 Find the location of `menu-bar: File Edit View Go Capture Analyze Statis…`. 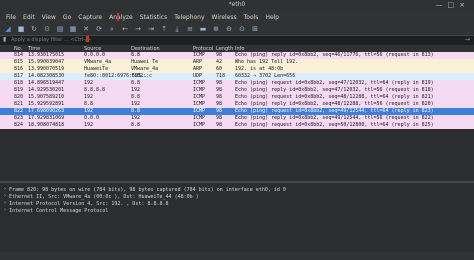

menu-bar: File Edit View Go Capture Analyze Statis… is located at coordinates (237, 17).